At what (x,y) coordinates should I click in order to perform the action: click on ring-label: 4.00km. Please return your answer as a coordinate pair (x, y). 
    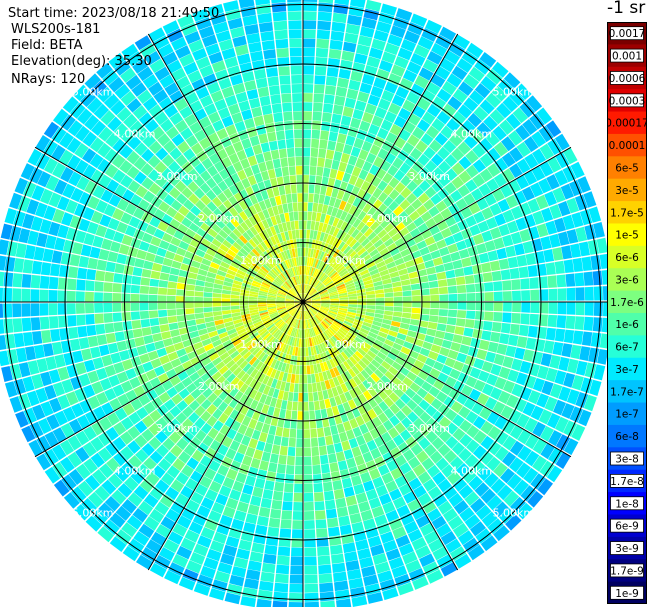
    Looking at the image, I should click on (135, 134).